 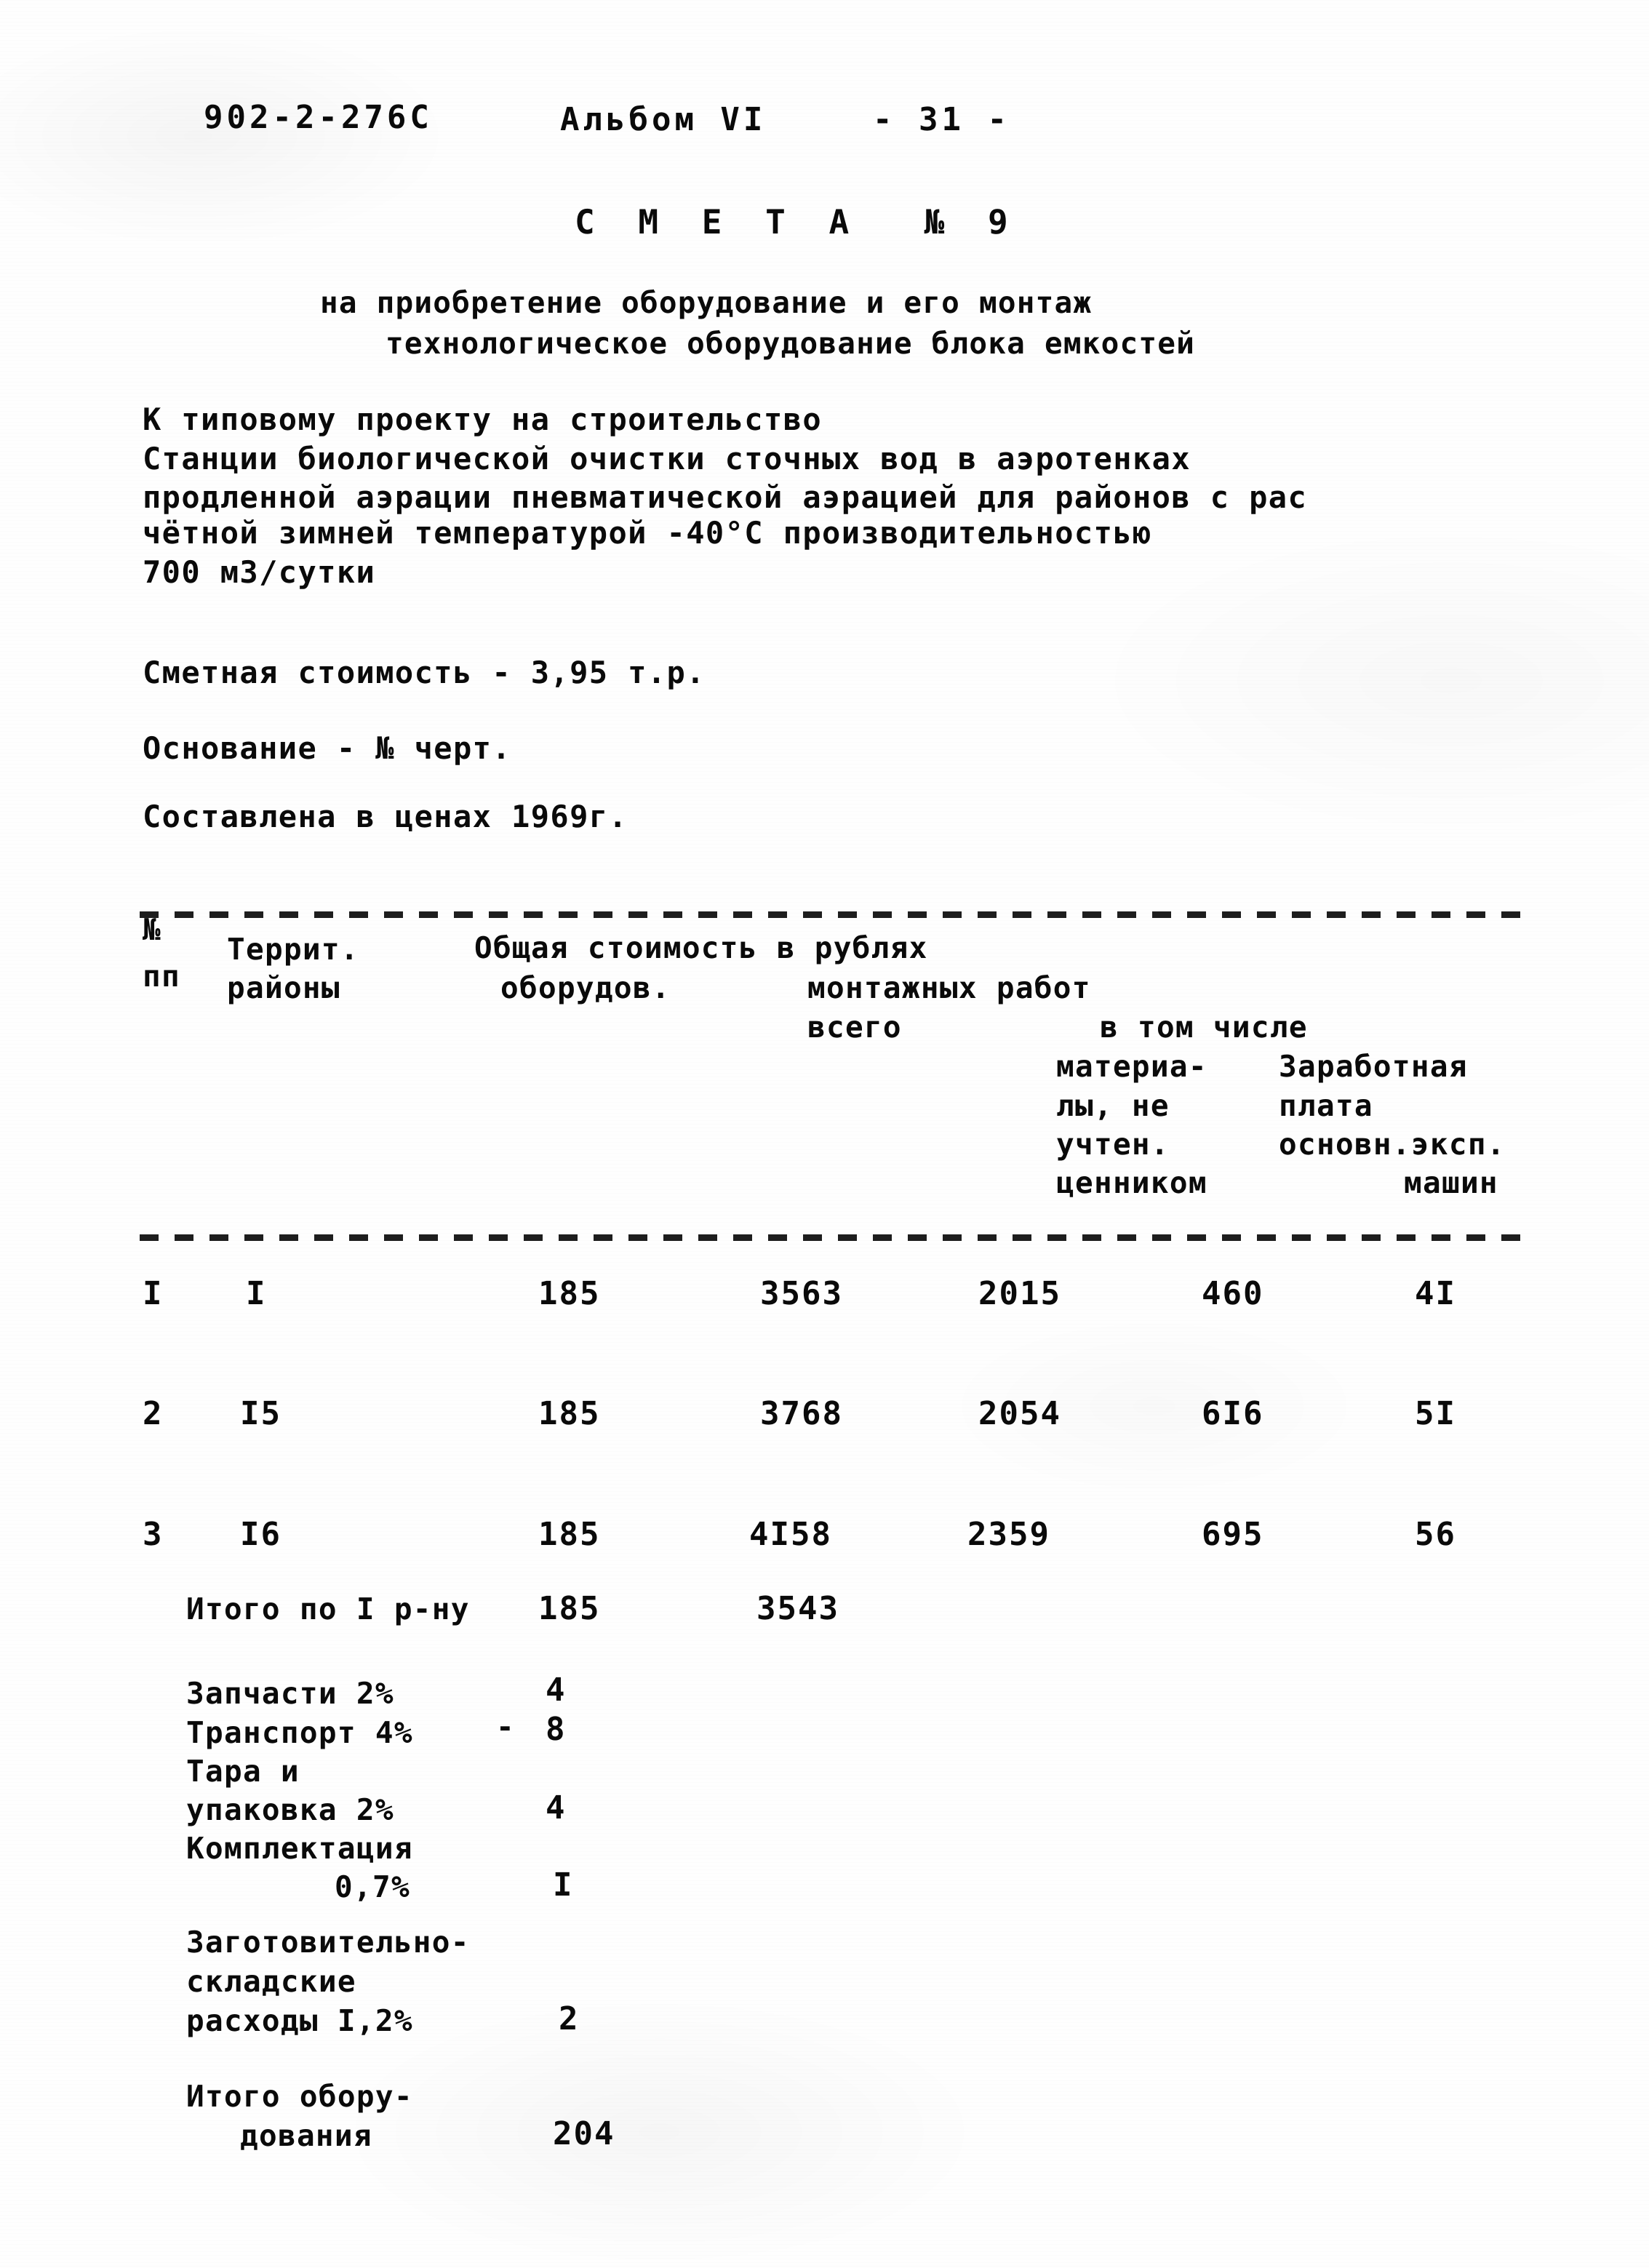 What do you see at coordinates (1435, 1534) in the screenshot?
I see `cell-machines: 56` at bounding box center [1435, 1534].